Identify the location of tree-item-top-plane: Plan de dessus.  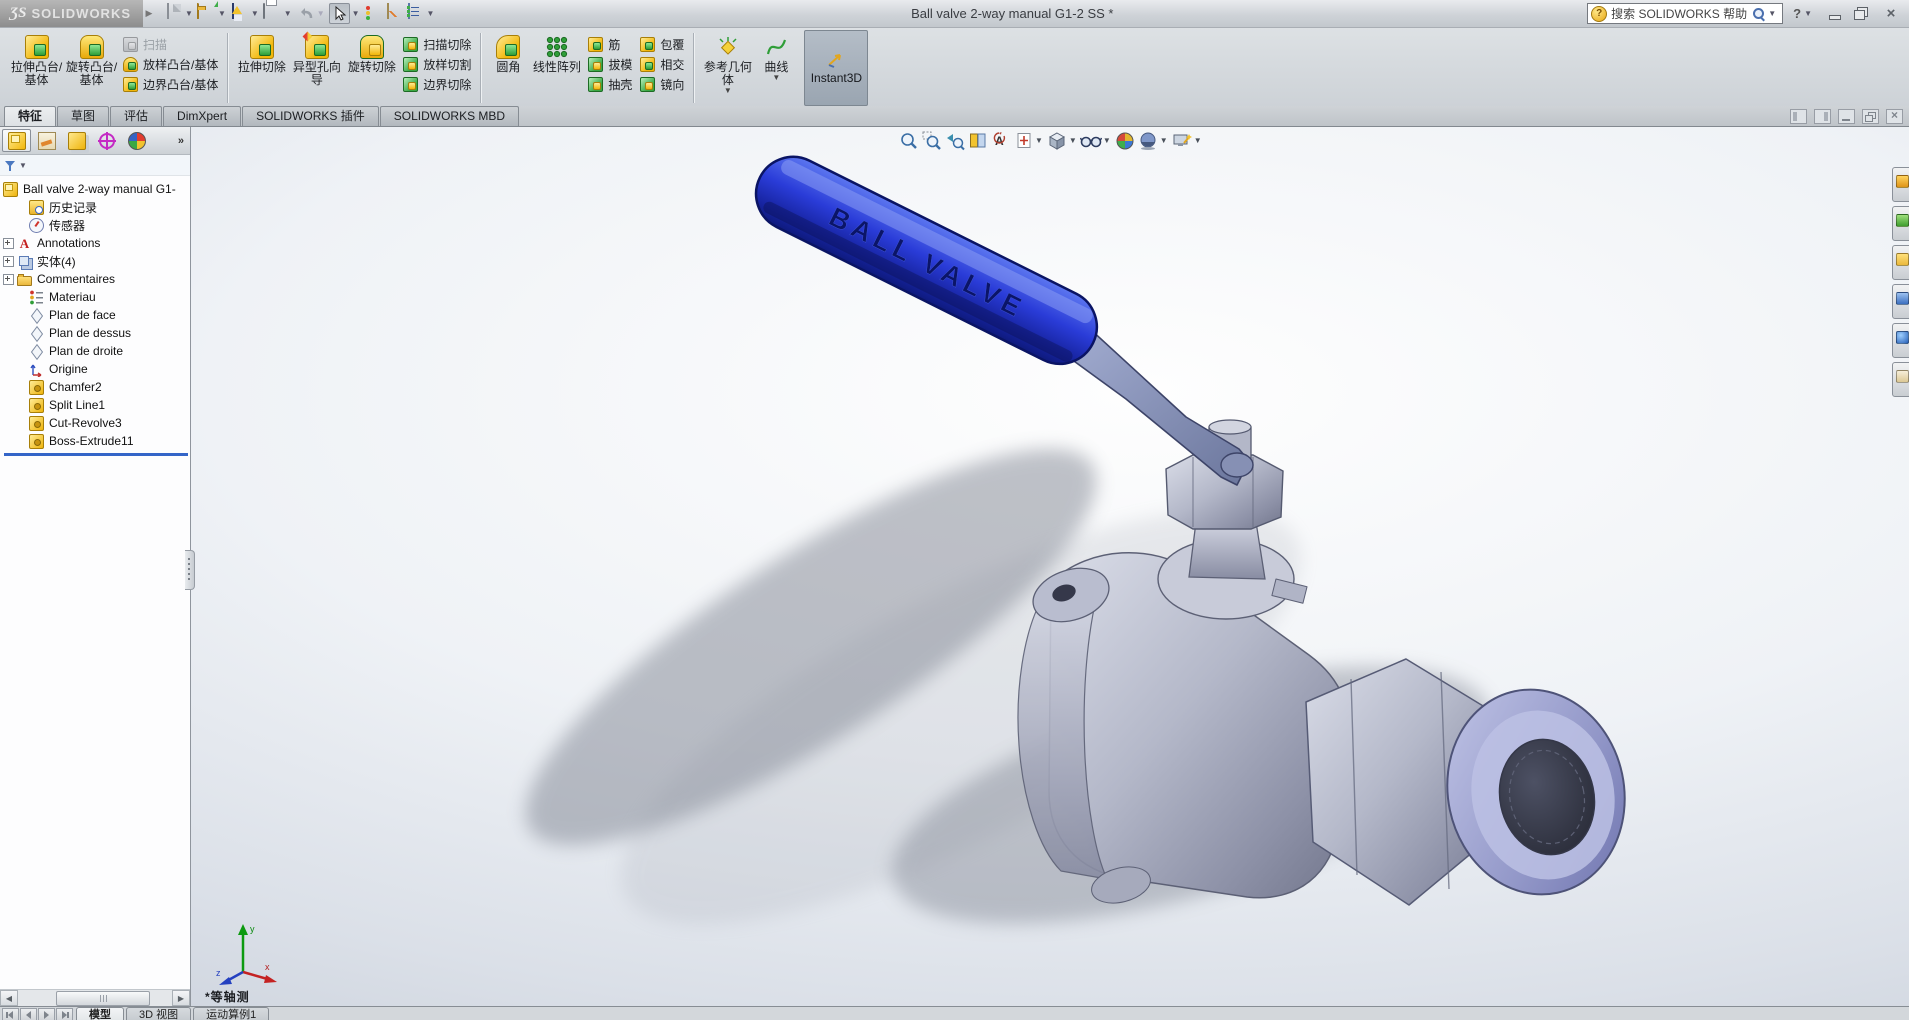
(96, 333).